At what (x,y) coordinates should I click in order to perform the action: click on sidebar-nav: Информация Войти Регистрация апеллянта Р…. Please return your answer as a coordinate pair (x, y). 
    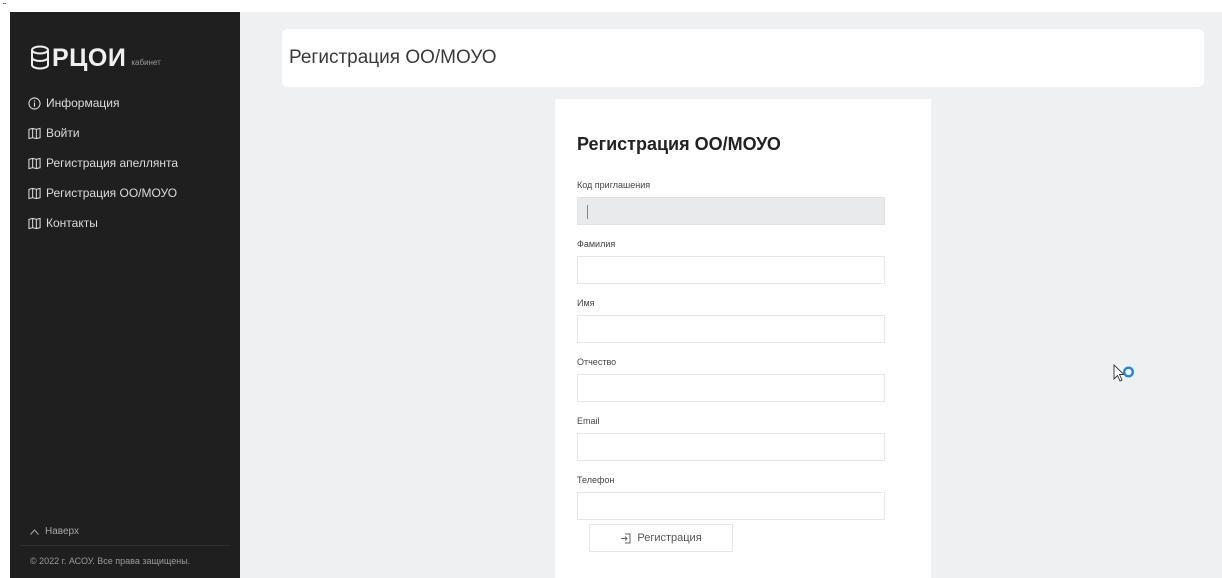
    Looking at the image, I should click on (130, 163).